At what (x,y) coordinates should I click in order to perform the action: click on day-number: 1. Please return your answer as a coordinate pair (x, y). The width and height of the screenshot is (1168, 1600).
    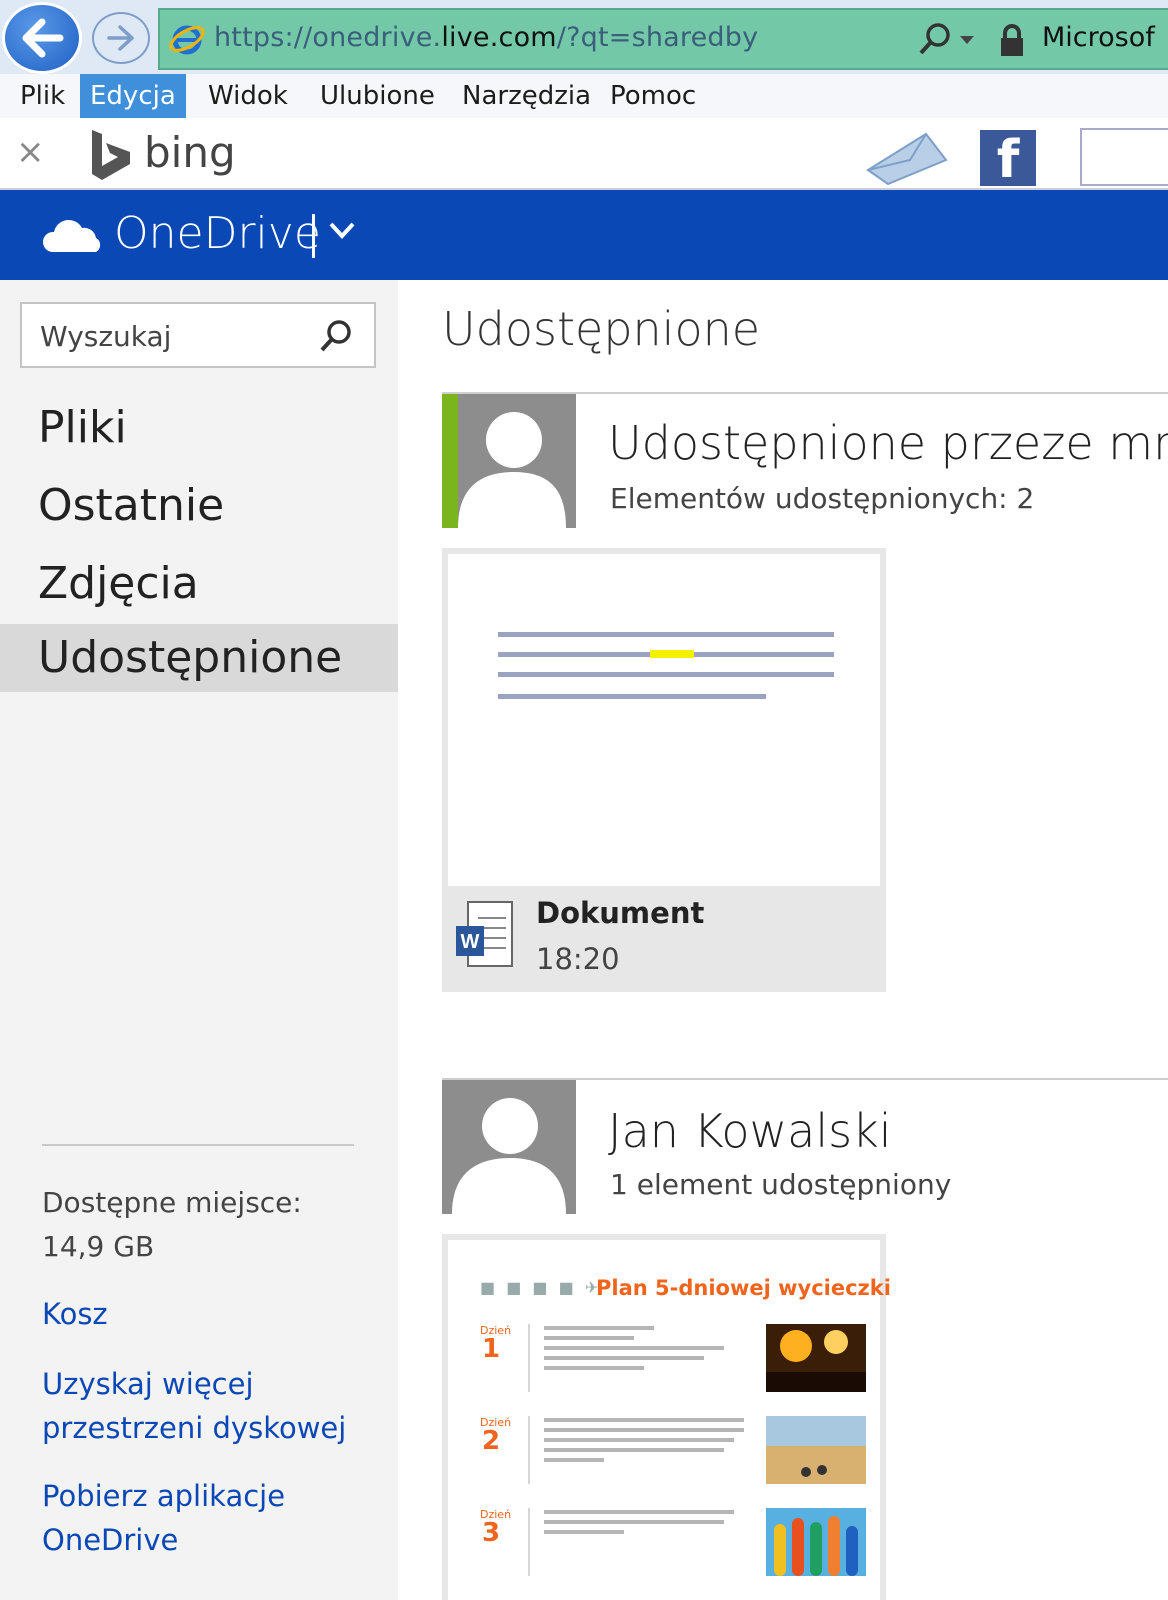
    Looking at the image, I should click on (491, 1349).